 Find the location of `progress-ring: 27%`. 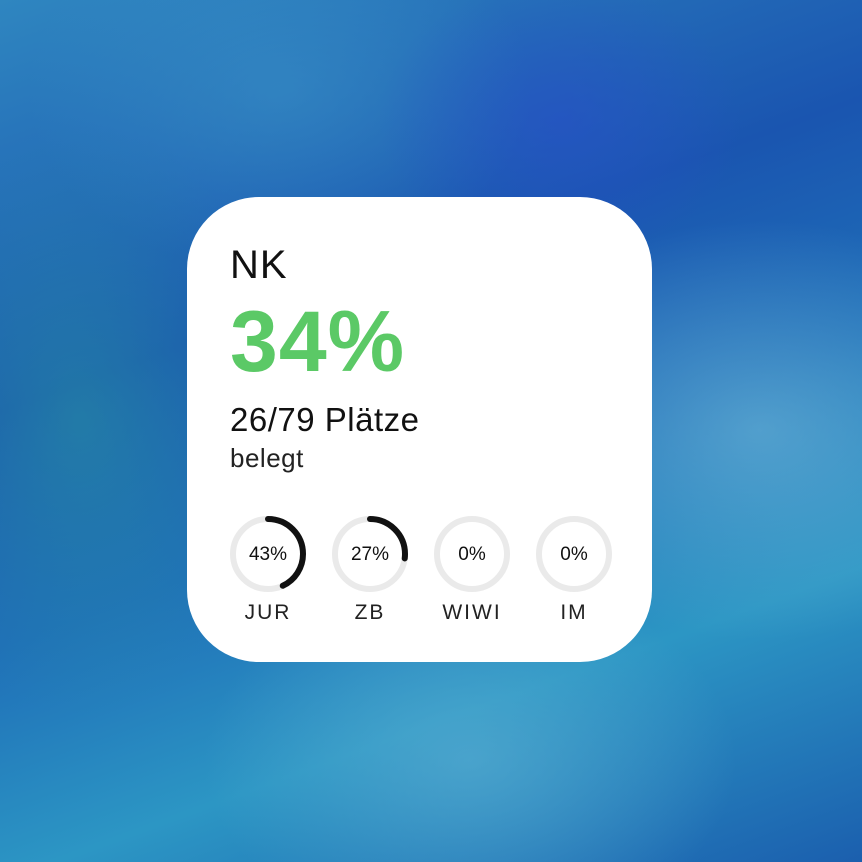

progress-ring: 27% is located at coordinates (370, 554).